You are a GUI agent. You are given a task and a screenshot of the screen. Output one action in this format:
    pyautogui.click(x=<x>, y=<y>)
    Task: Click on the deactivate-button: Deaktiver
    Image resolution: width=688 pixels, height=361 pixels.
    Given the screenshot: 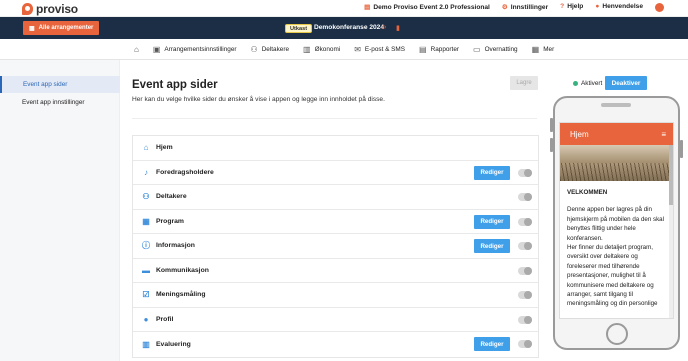 What is the action you would take?
    pyautogui.click(x=626, y=83)
    